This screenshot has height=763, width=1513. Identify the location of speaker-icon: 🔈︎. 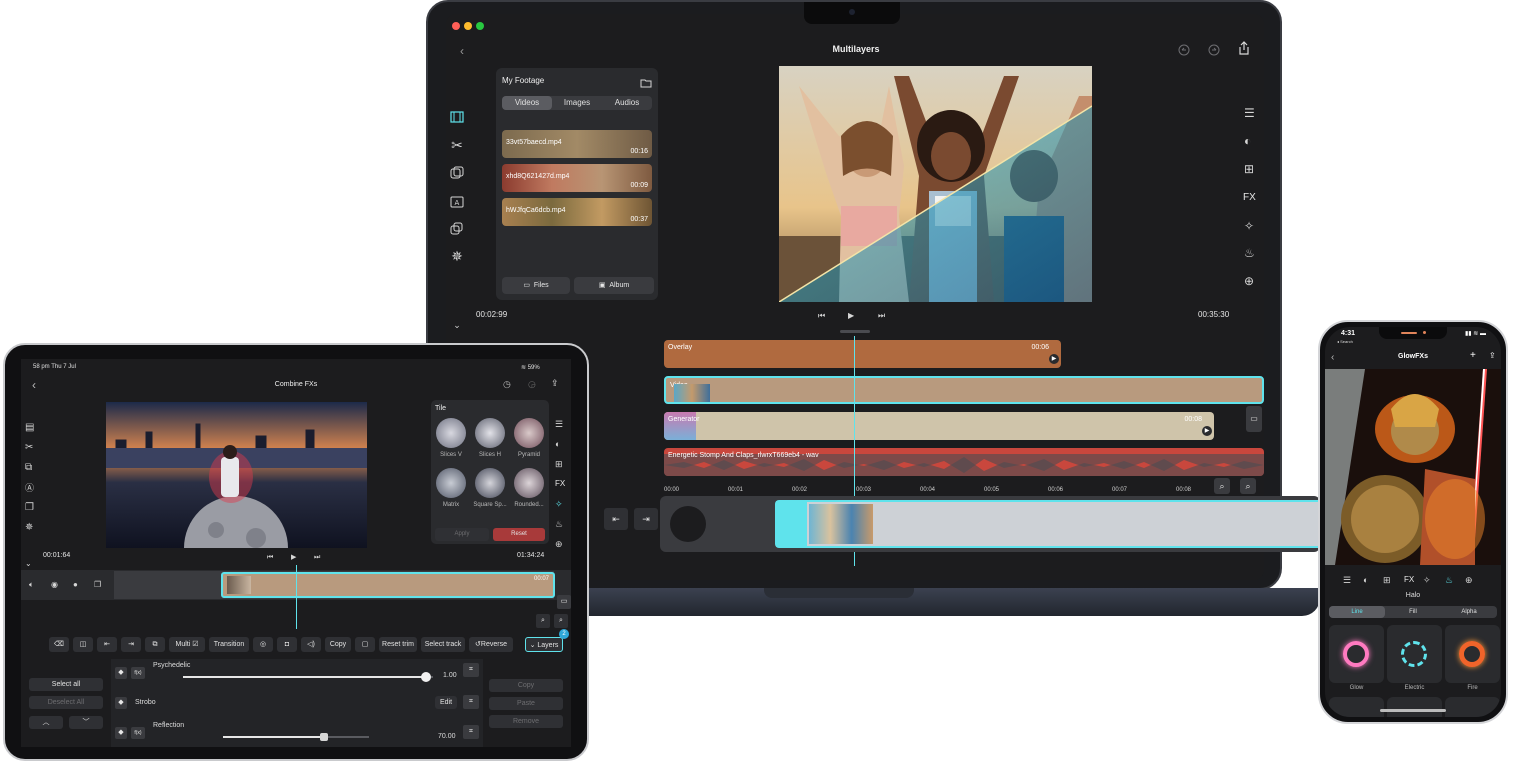
(31, 585).